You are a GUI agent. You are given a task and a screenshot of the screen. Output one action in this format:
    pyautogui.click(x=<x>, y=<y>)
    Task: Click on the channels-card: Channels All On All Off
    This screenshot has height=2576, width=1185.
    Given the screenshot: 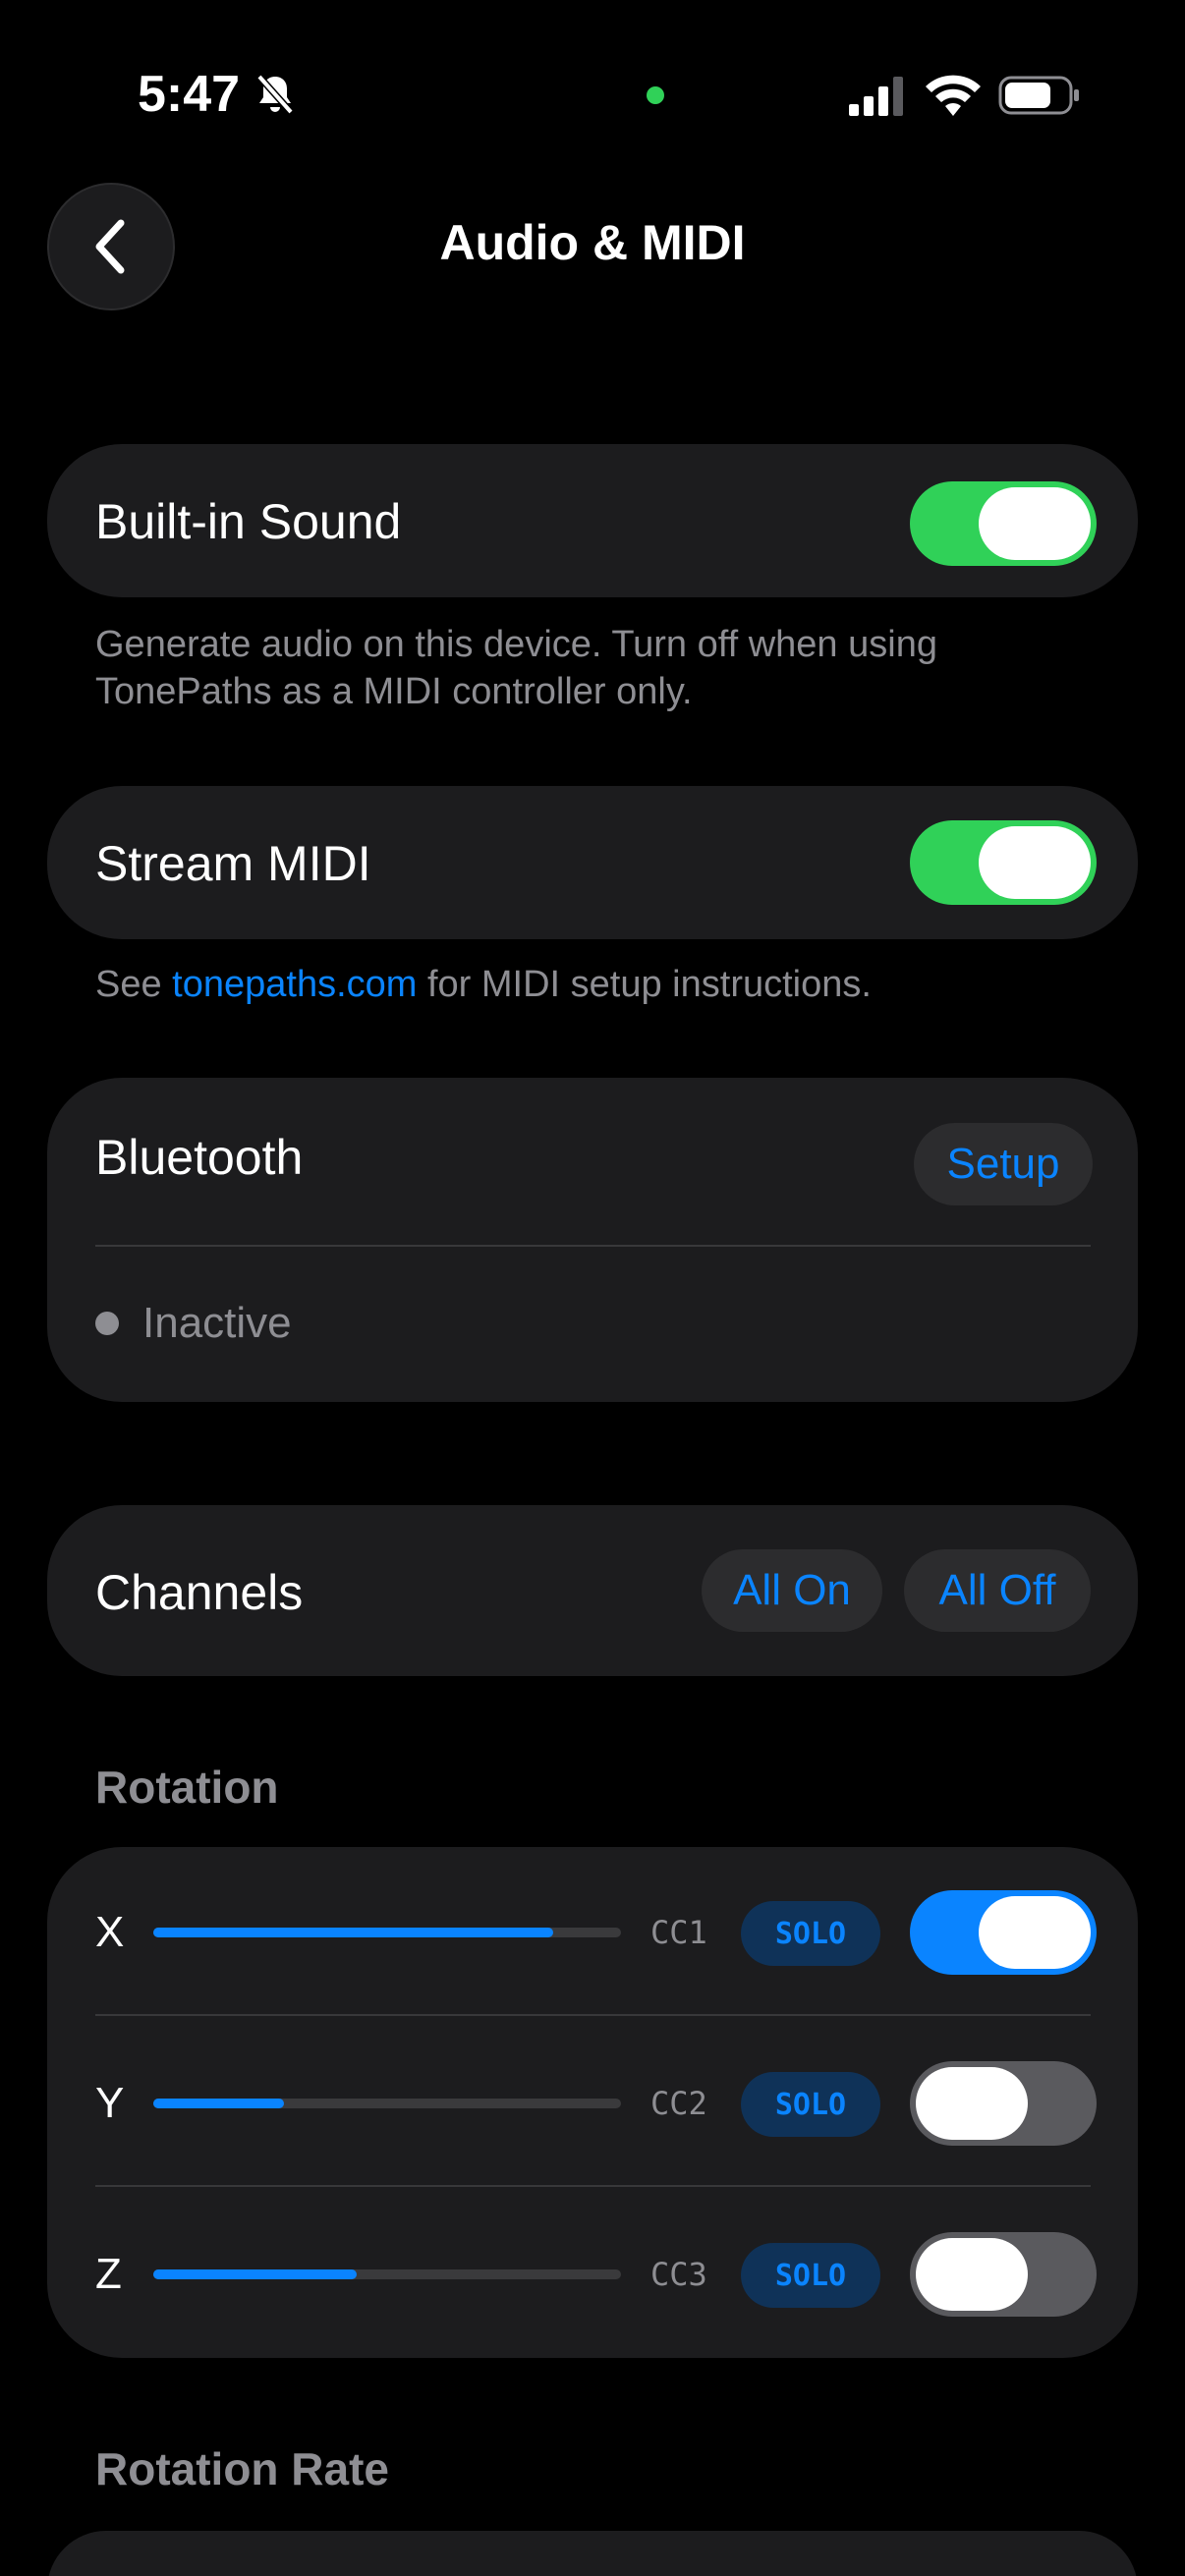 What is the action you would take?
    pyautogui.click(x=592, y=1590)
    